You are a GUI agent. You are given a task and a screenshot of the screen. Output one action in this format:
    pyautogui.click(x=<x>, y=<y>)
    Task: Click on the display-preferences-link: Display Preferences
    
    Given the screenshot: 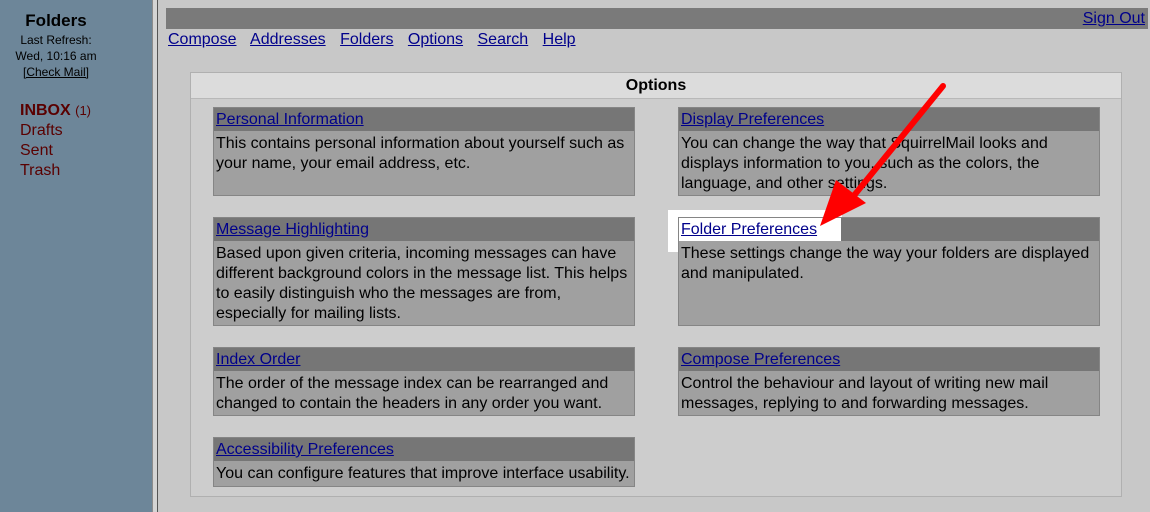 What is the action you would take?
    pyautogui.click(x=752, y=119)
    